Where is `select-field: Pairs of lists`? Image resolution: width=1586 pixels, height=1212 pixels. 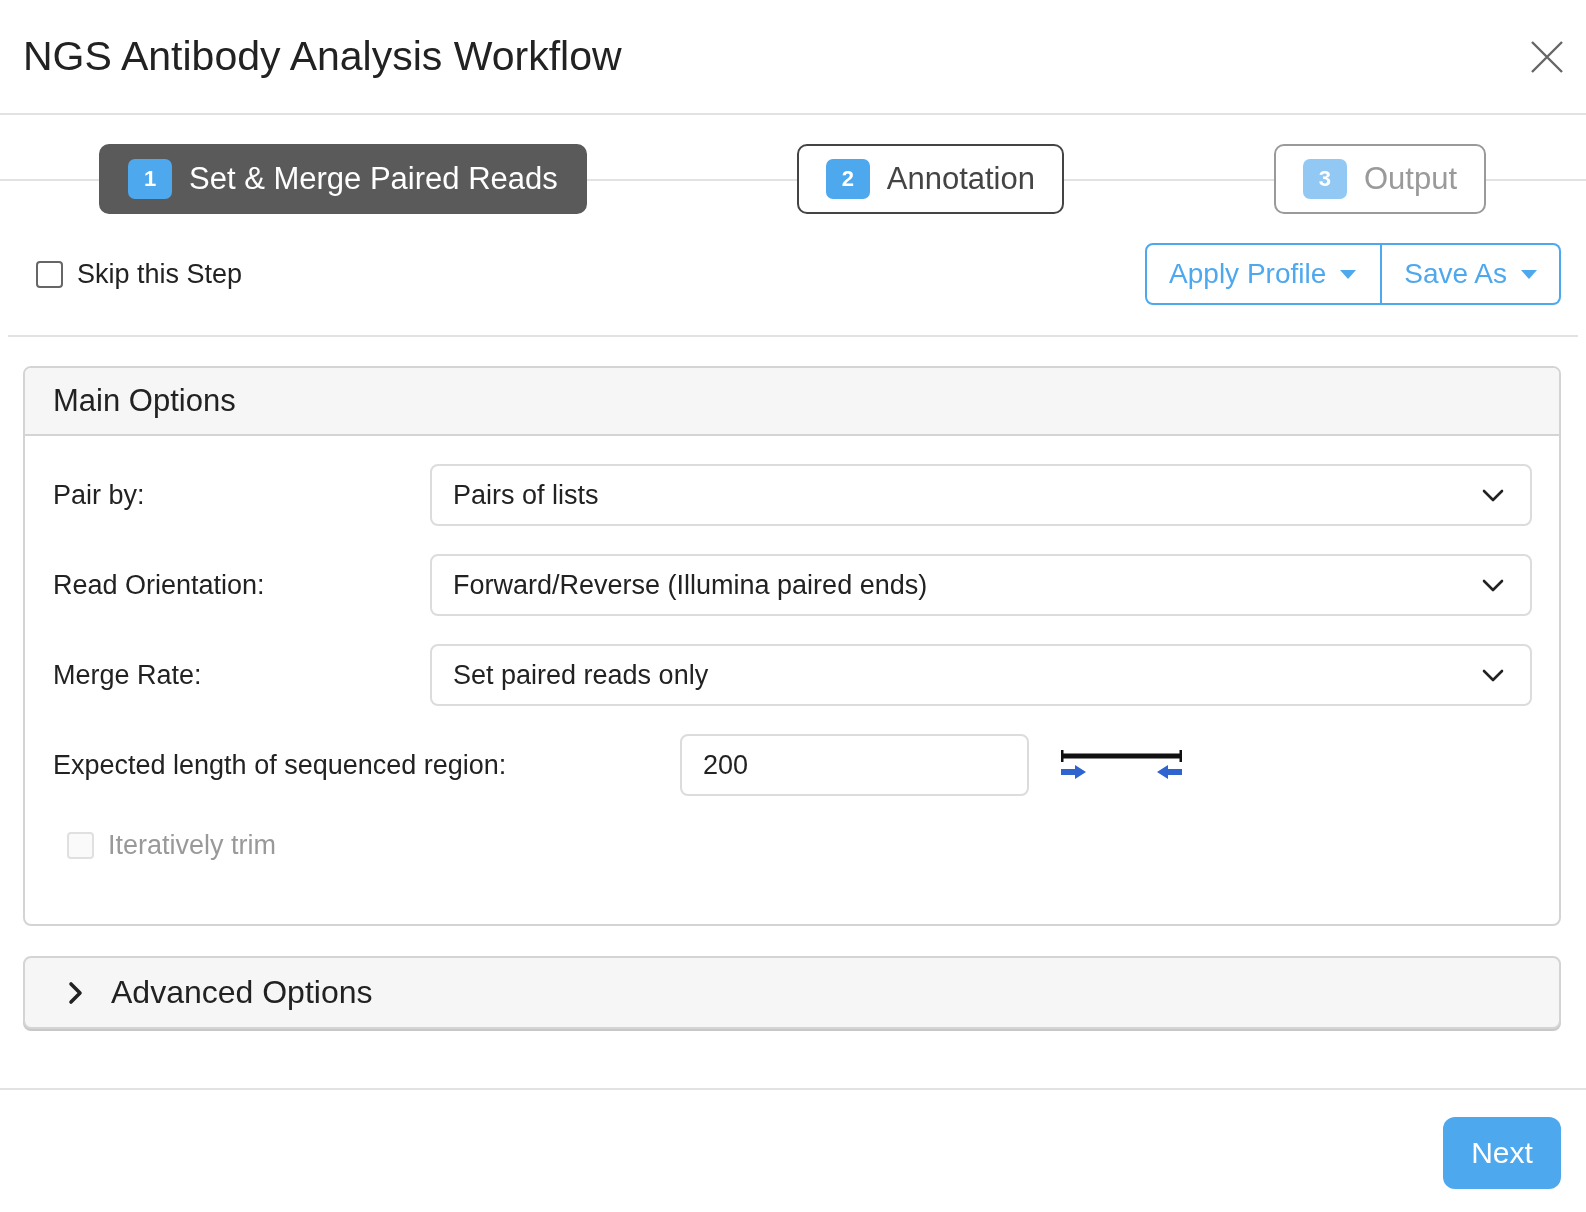 select-field: Pairs of lists is located at coordinates (981, 495).